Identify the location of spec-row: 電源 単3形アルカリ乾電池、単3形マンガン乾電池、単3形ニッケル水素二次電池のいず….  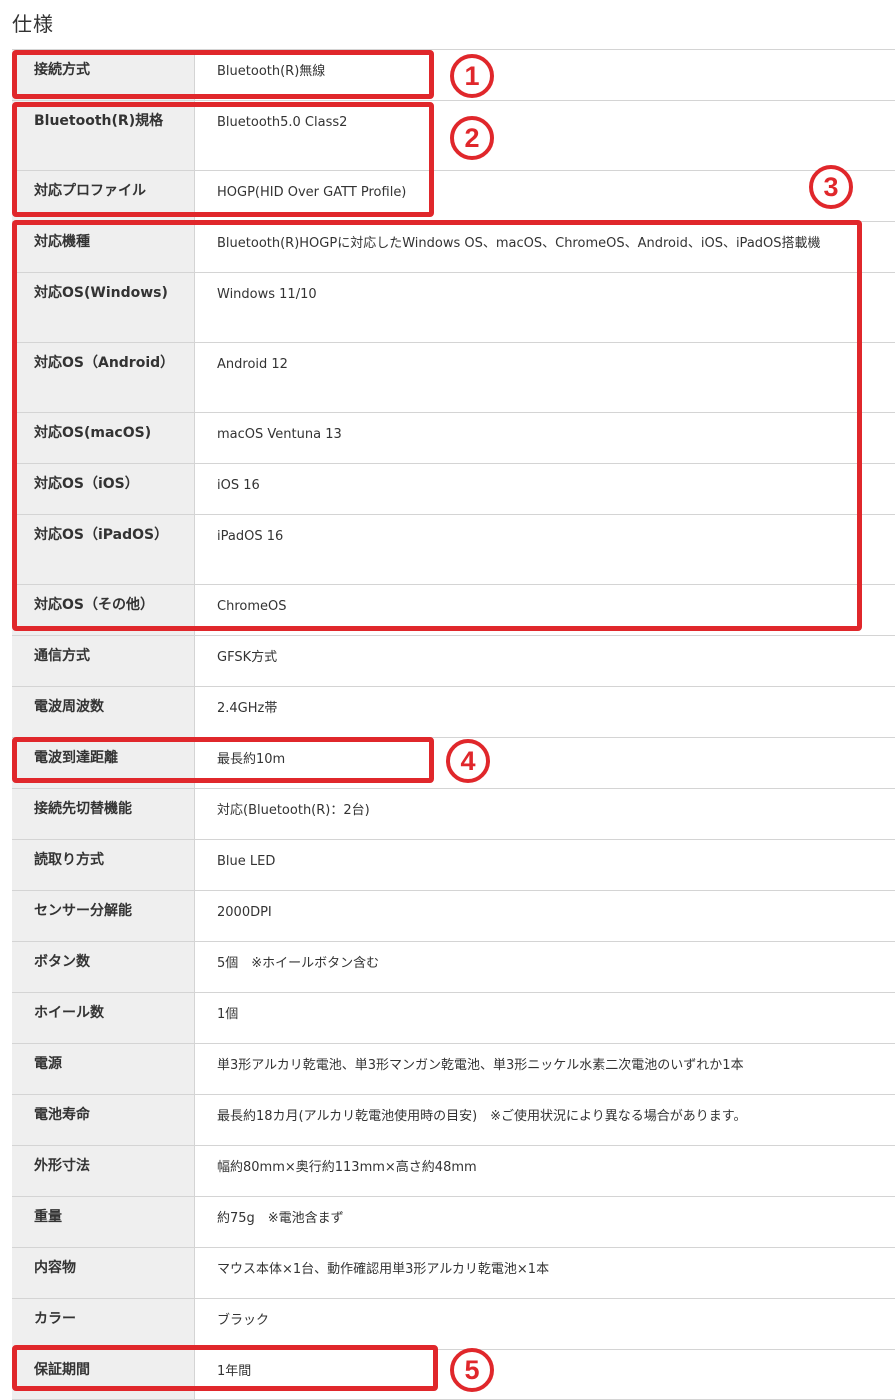
(453, 1068).